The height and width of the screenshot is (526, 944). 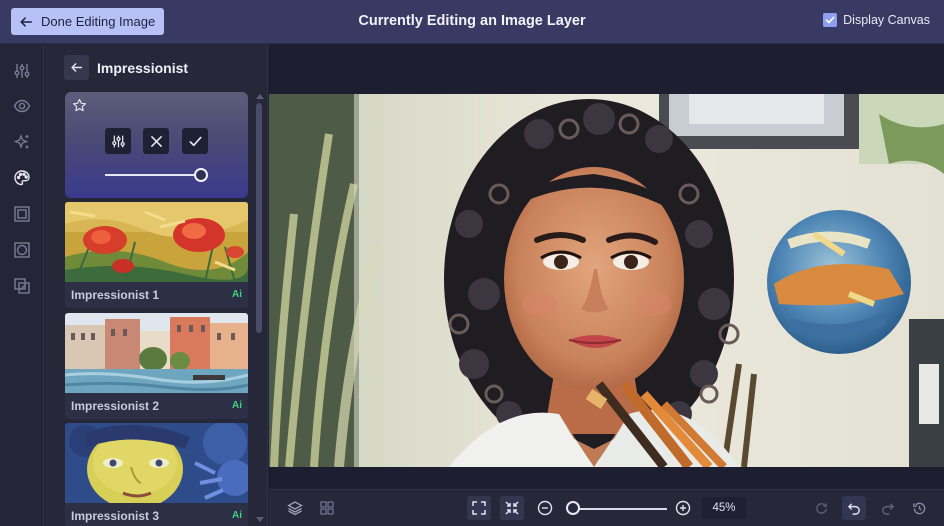 I want to click on filter-card: Impressionist 3 Ai, so click(x=156, y=474).